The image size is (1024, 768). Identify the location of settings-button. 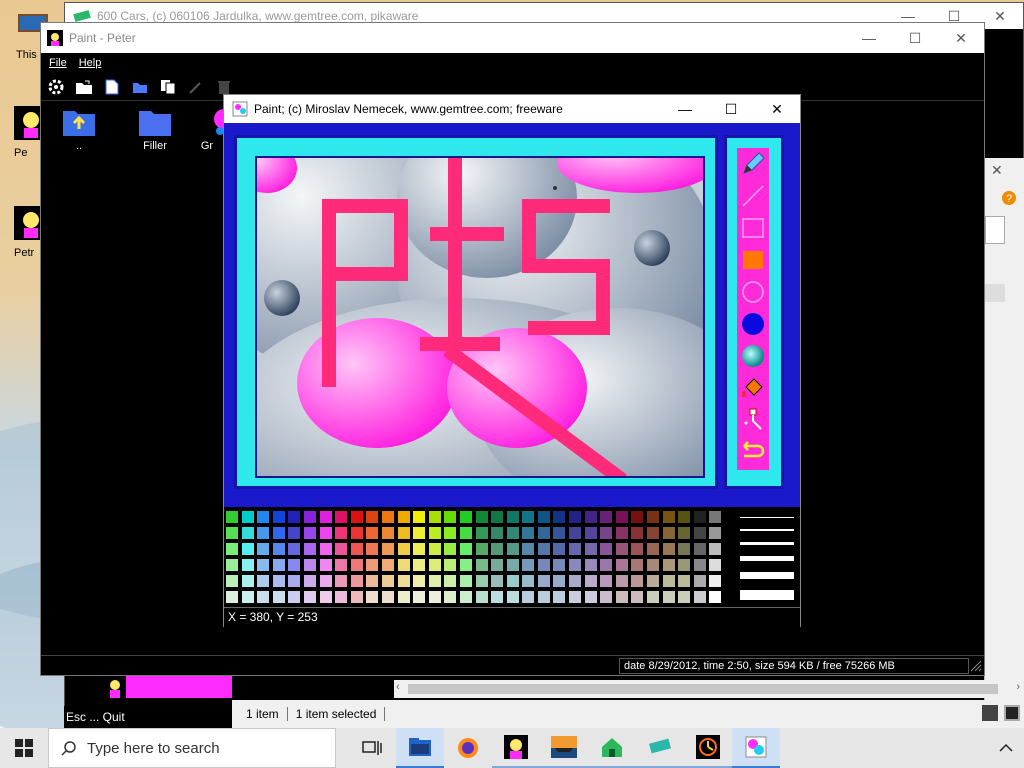
(56, 87).